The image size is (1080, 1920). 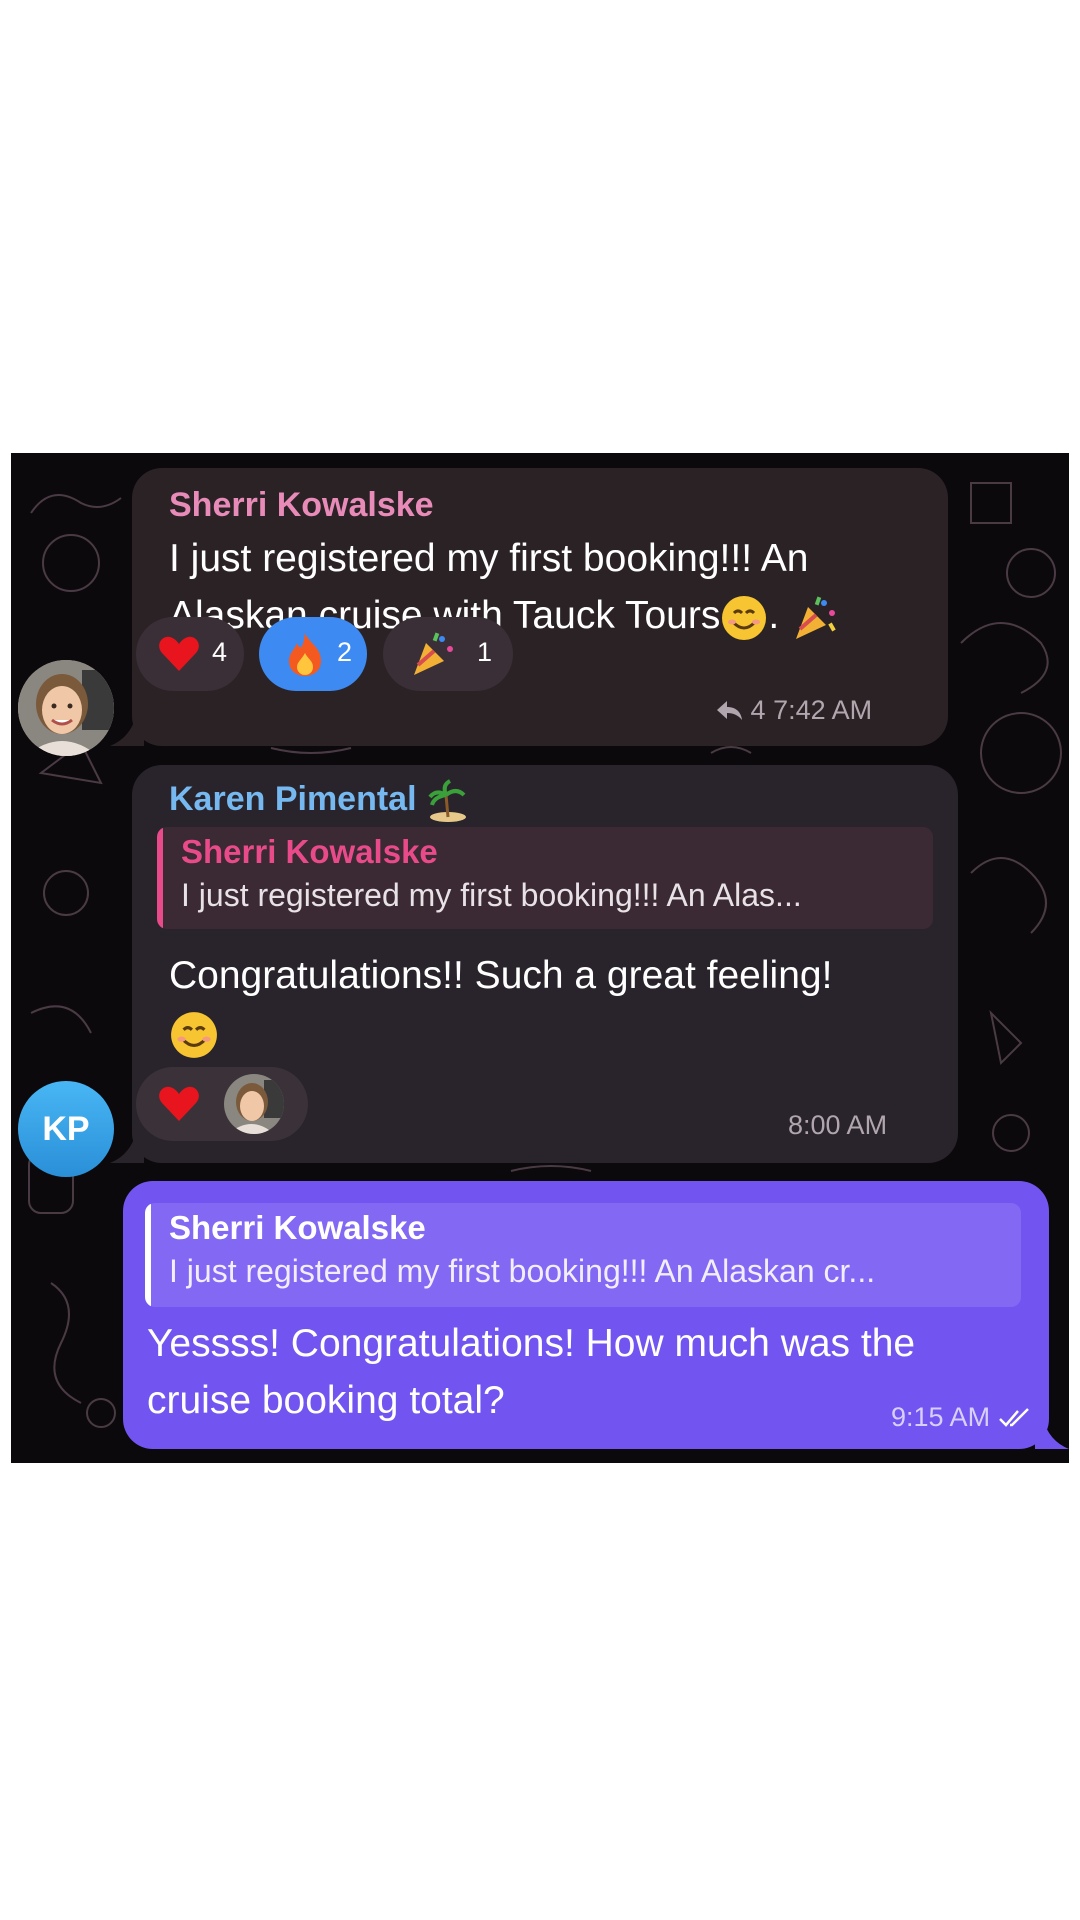 I want to click on bubble-tail, so click(x=1052, y=1434).